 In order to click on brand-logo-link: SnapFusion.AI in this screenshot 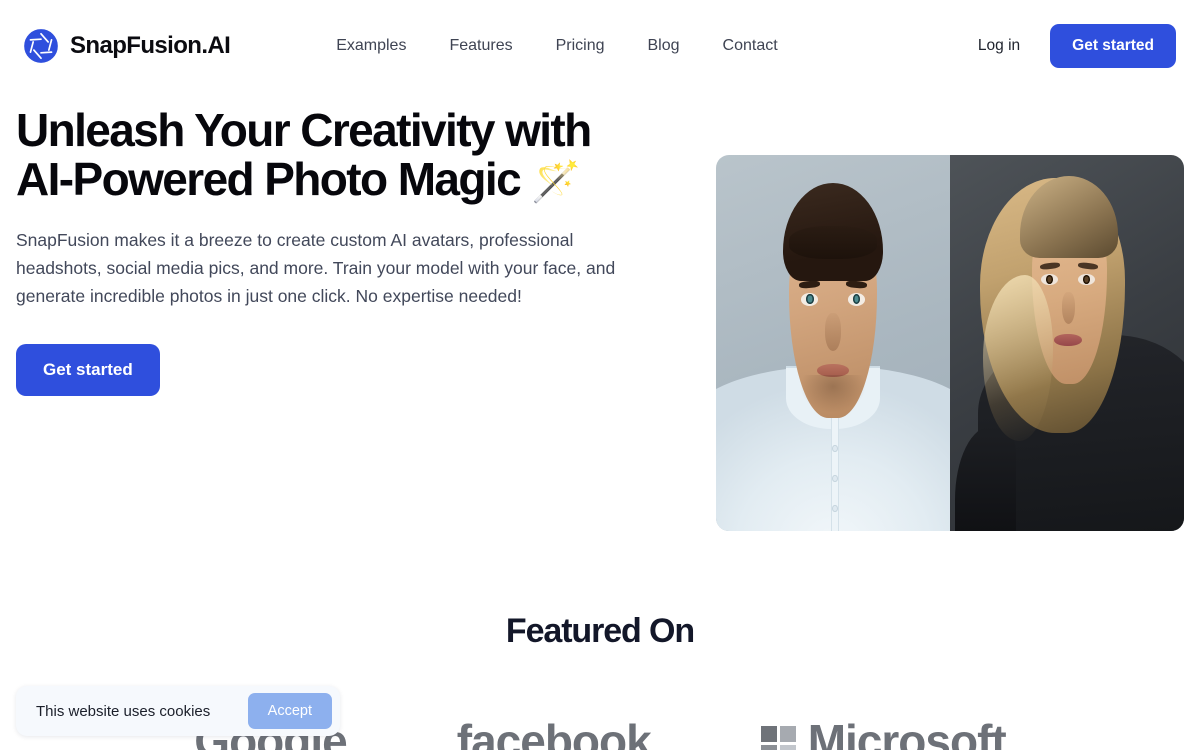, I will do `click(127, 46)`.